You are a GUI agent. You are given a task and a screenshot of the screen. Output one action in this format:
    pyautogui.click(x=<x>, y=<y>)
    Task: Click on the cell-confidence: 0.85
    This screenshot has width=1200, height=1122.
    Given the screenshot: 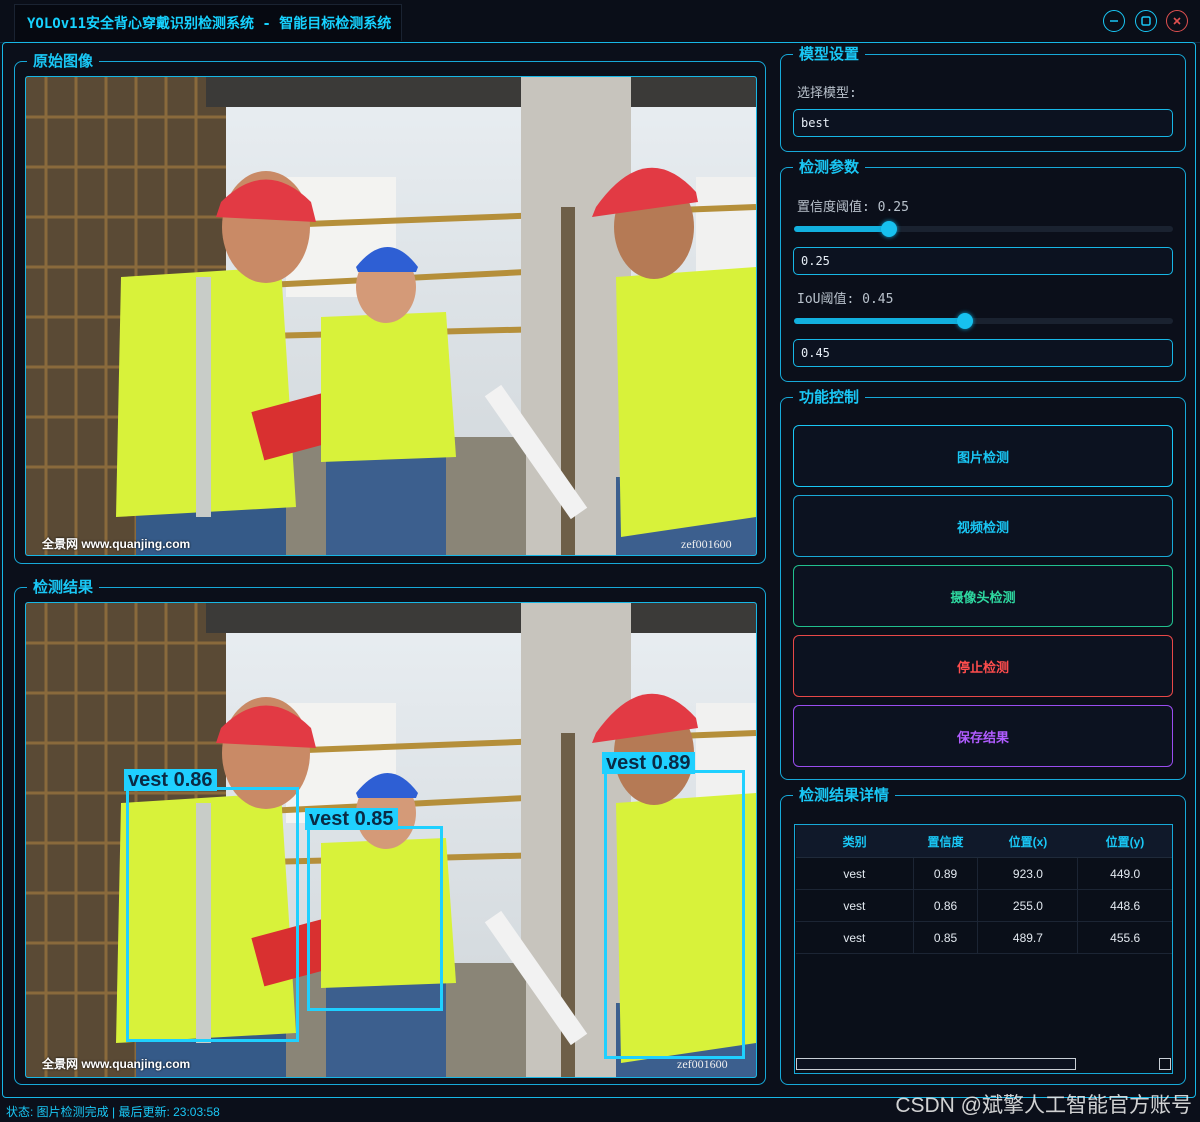 What is the action you would take?
    pyautogui.click(x=946, y=937)
    